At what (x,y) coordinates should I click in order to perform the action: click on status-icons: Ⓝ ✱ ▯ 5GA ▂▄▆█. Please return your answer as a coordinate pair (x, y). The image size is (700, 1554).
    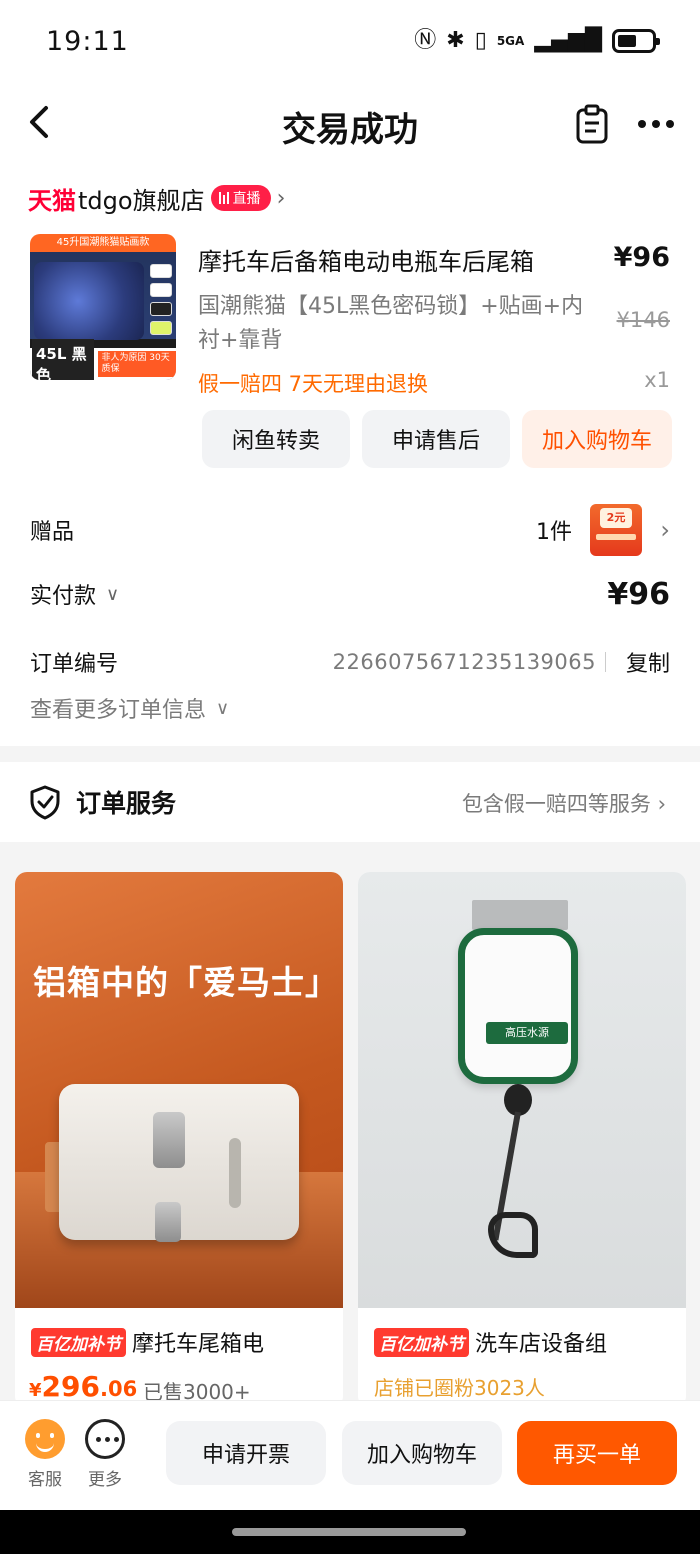
    Looking at the image, I should click on (537, 41).